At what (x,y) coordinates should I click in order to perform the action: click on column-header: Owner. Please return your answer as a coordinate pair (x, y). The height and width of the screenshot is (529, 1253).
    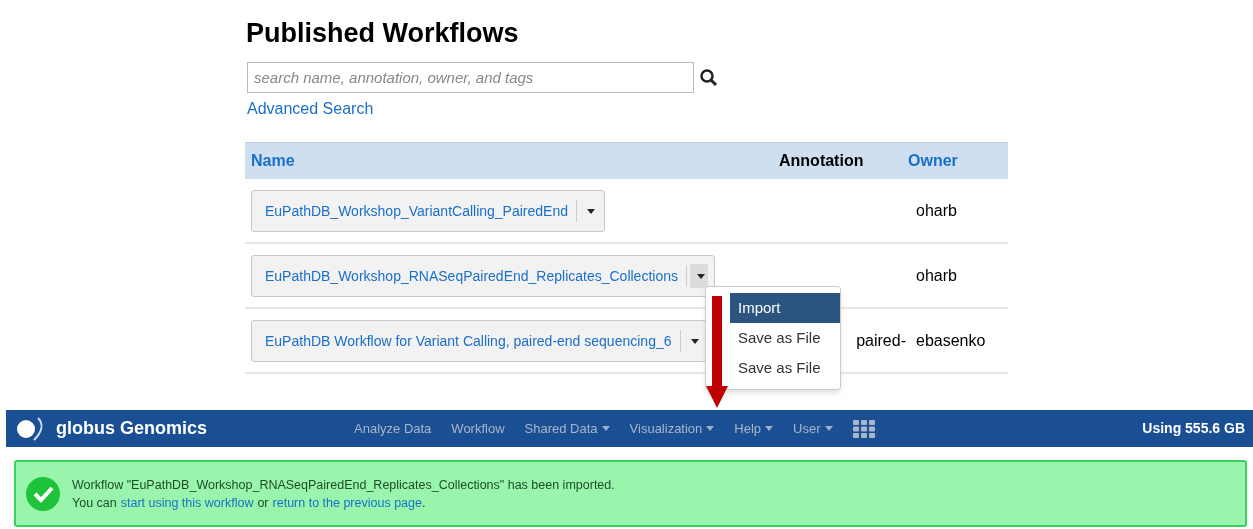
    Looking at the image, I should click on (933, 161).